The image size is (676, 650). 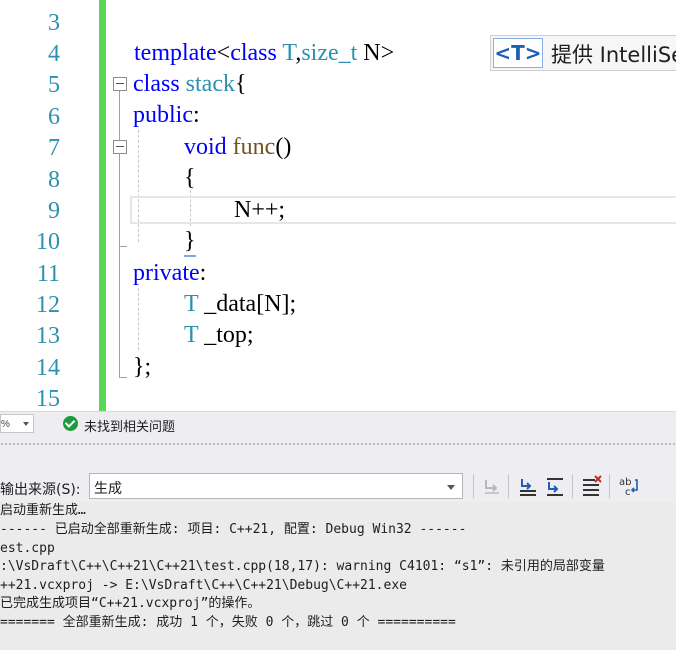 I want to click on code-line-14: };, so click(x=142, y=367).